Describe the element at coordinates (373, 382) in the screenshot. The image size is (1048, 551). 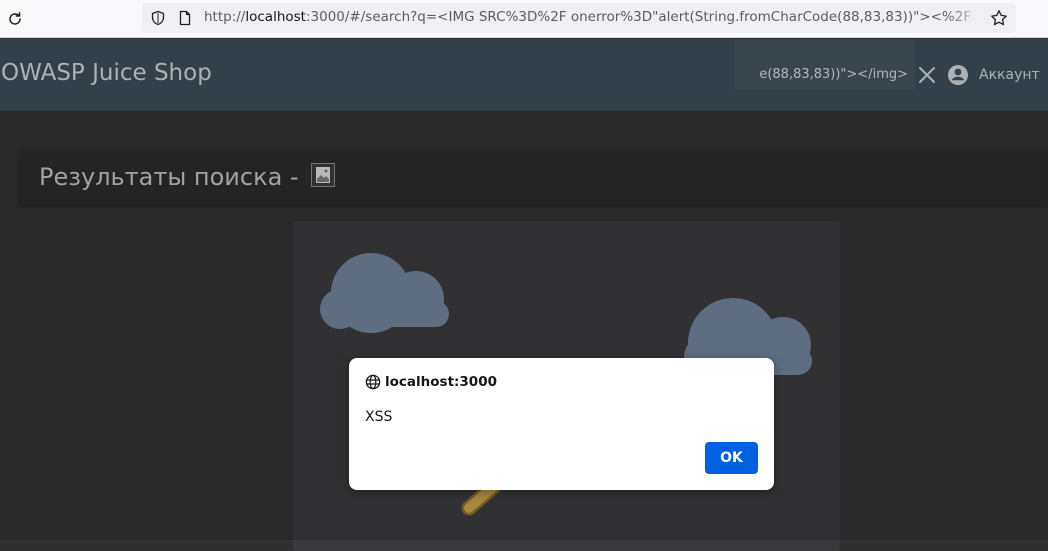
I see `globe-icon` at that location.